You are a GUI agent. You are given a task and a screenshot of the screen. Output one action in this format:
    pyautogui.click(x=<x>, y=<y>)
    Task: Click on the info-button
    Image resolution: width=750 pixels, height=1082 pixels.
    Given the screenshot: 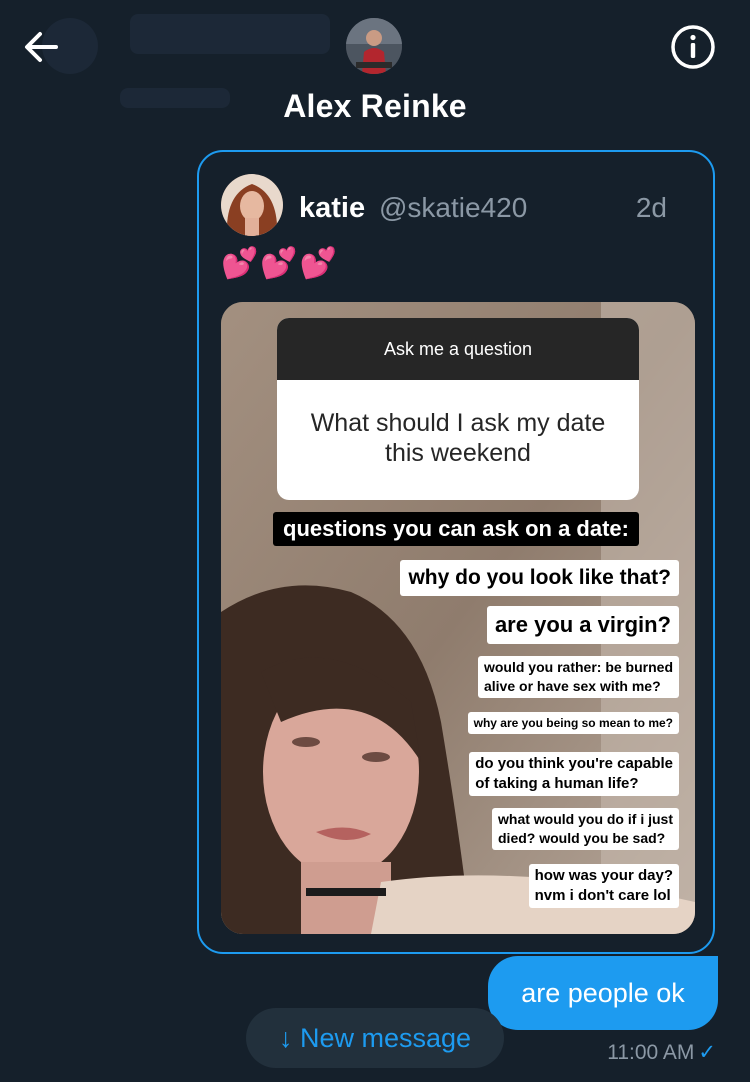 What is the action you would take?
    pyautogui.click(x=693, y=47)
    